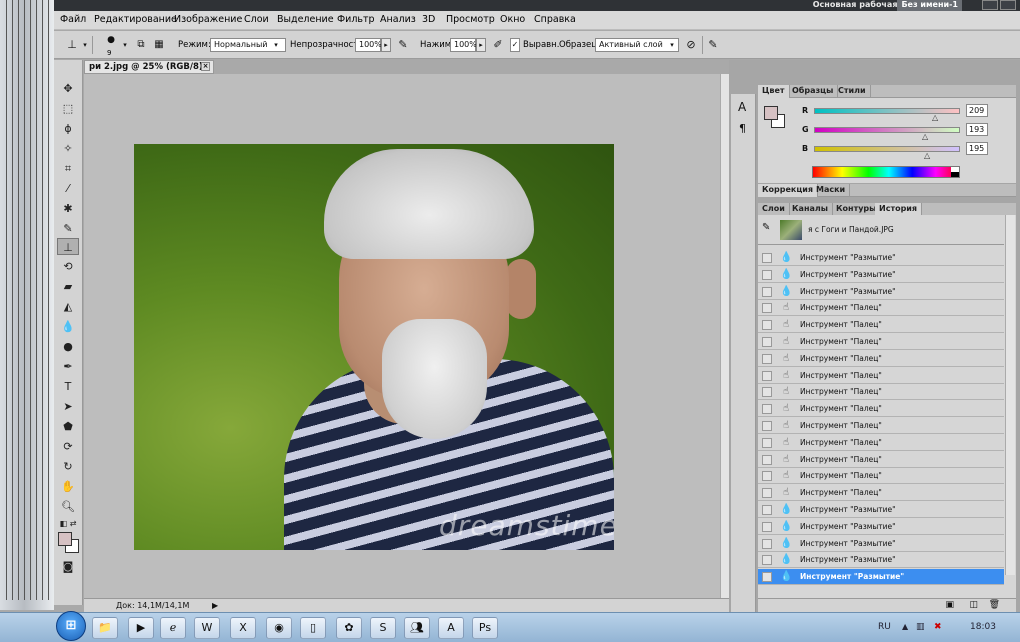 Image resolution: width=1020 pixels, height=642 pixels. I want to click on lasso-tool-icon: ϕ, so click(68, 128).